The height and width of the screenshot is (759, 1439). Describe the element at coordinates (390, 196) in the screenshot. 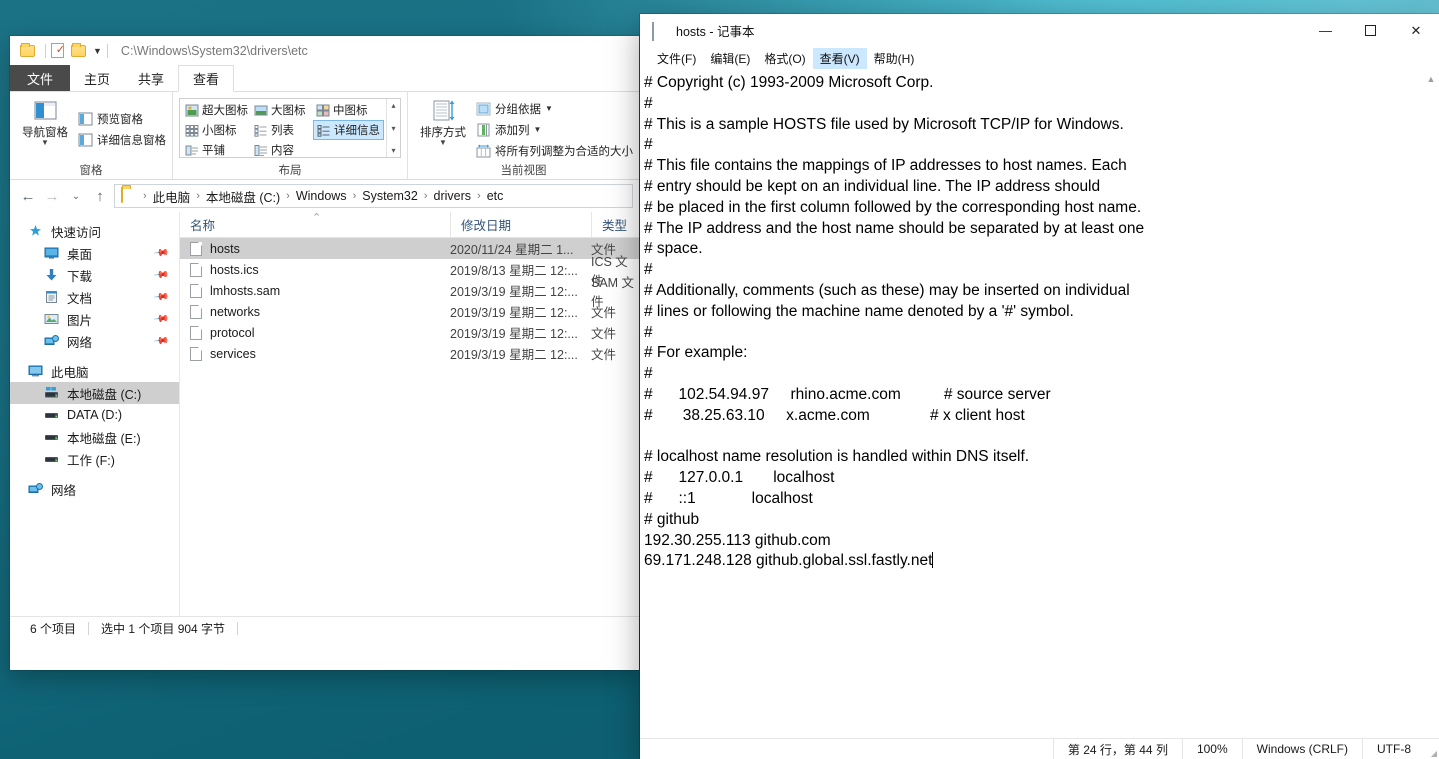

I see `breadcrumb-item-system32: System32` at that location.